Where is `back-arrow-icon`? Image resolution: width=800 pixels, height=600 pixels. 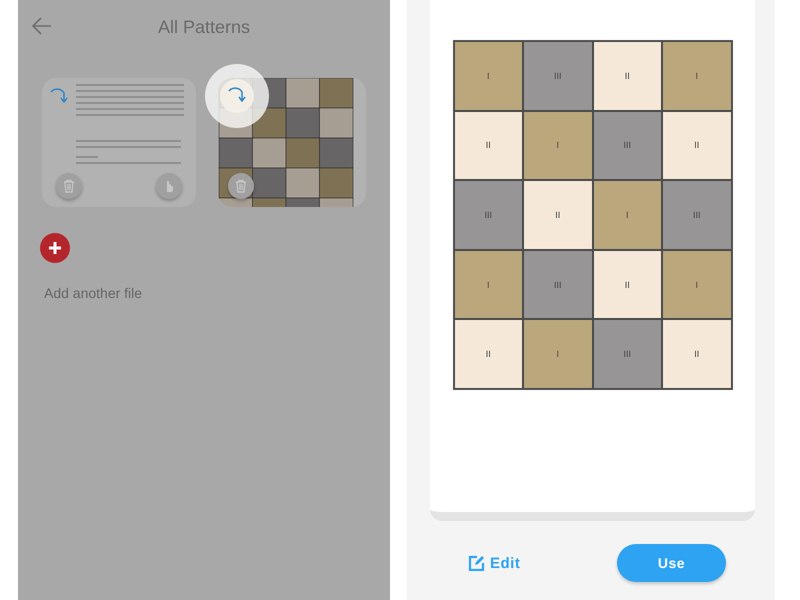
back-arrow-icon is located at coordinates (42, 26).